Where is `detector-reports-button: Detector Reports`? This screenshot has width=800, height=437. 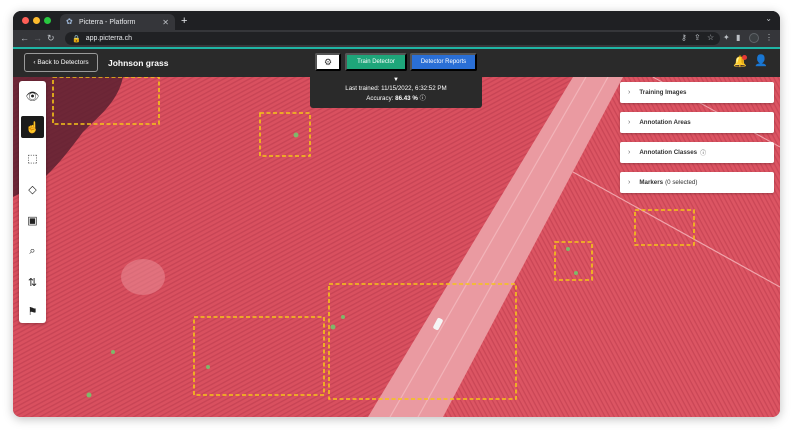 detector-reports-button: Detector Reports is located at coordinates (443, 62).